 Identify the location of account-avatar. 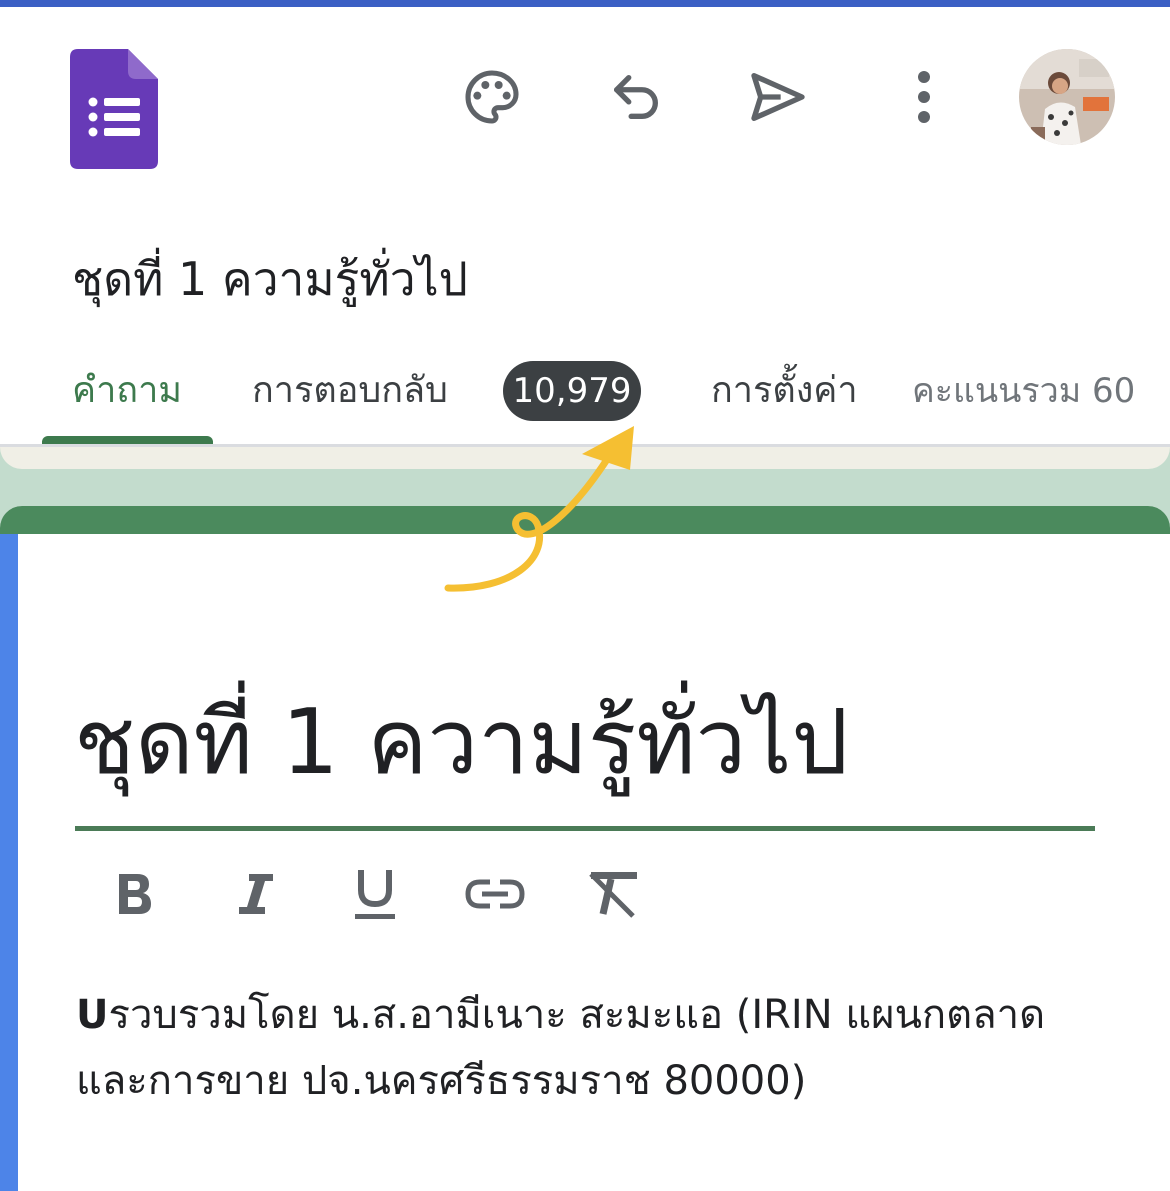
(1067, 97).